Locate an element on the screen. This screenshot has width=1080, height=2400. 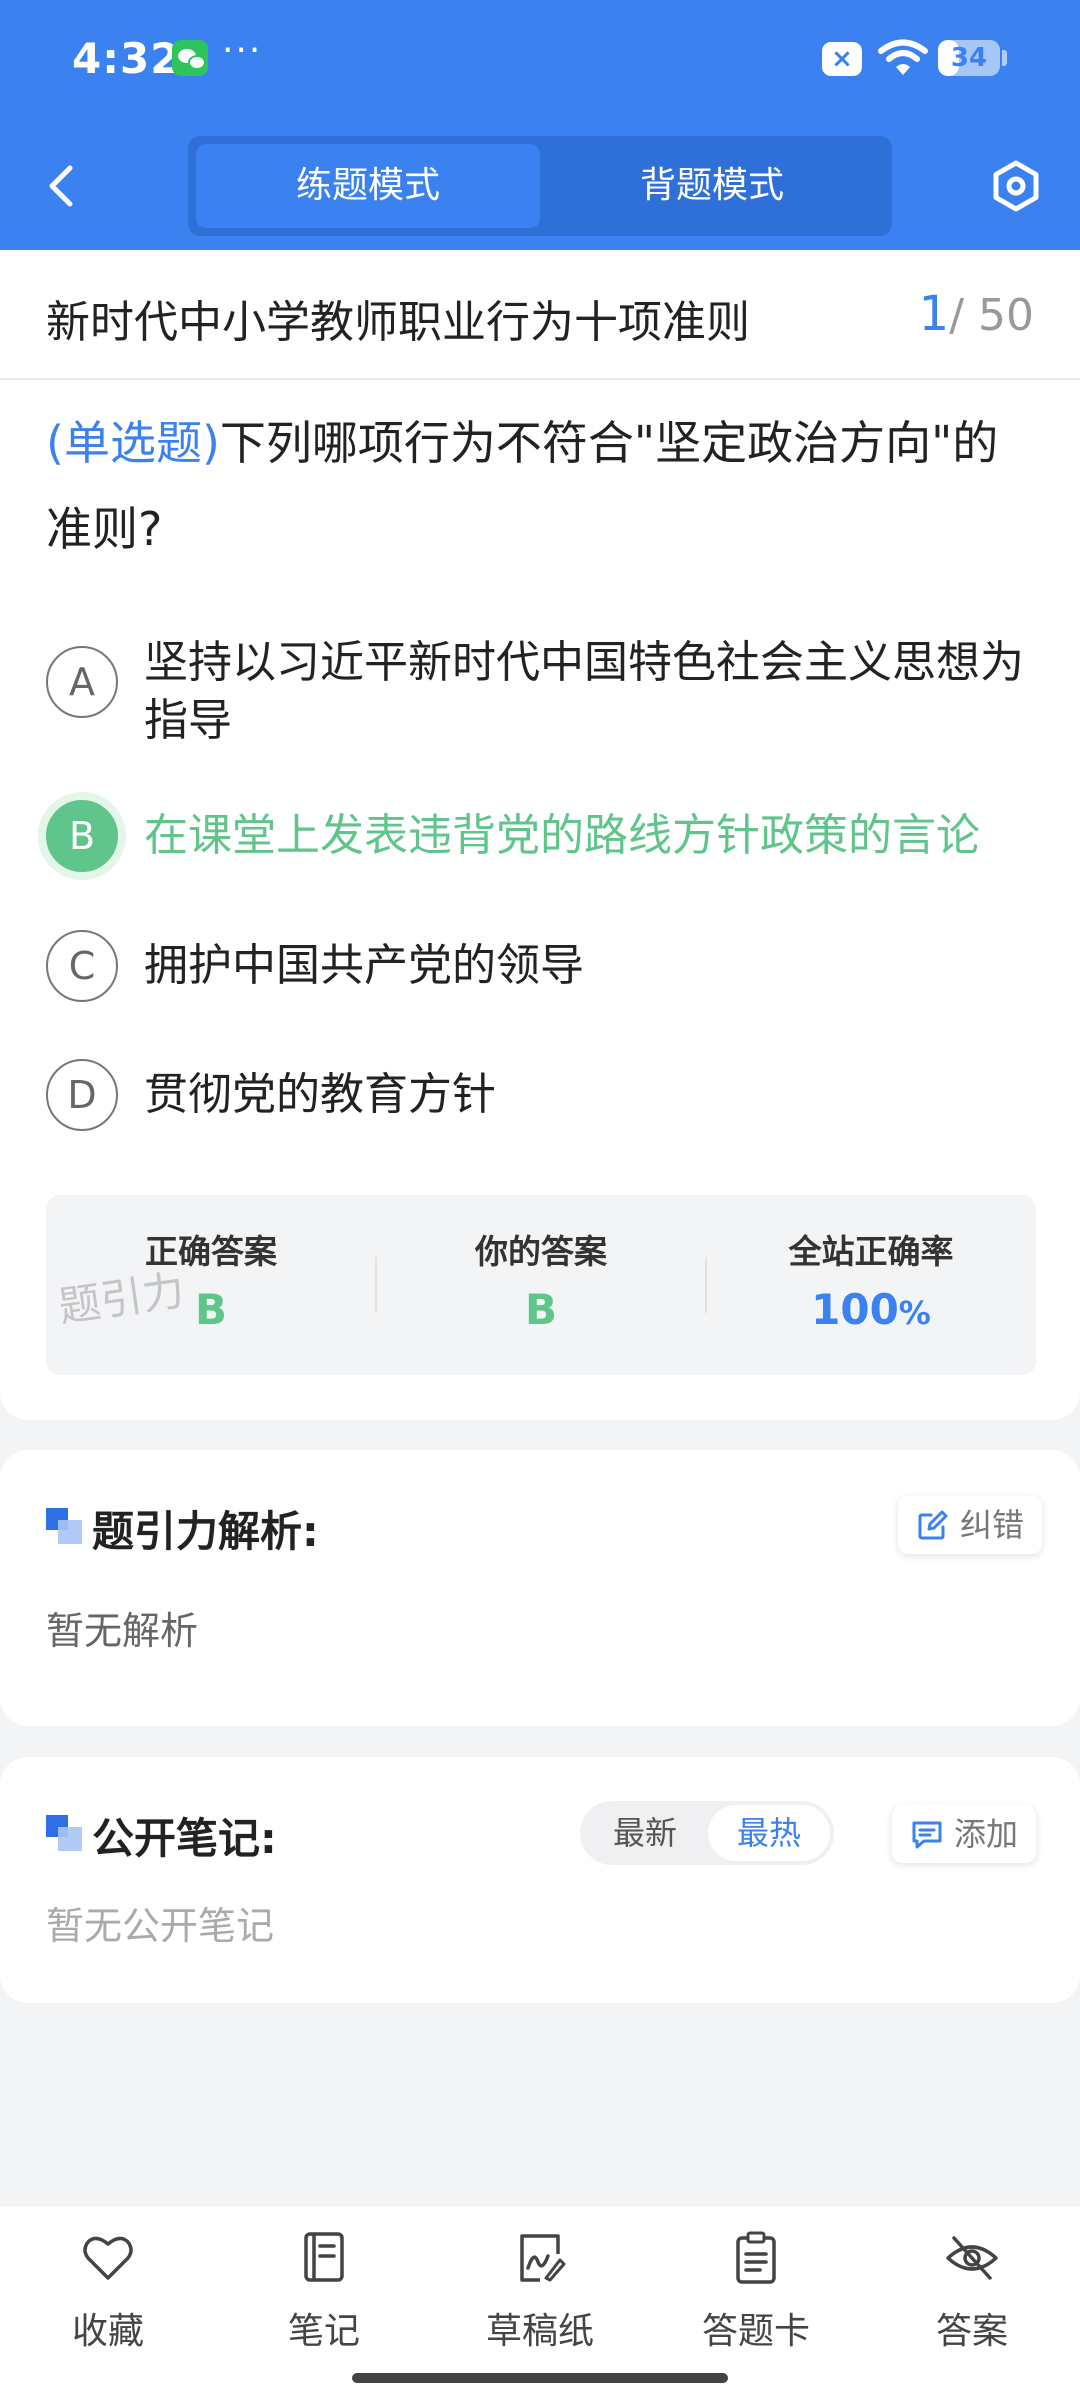
wechat-icon is located at coordinates (190, 58).